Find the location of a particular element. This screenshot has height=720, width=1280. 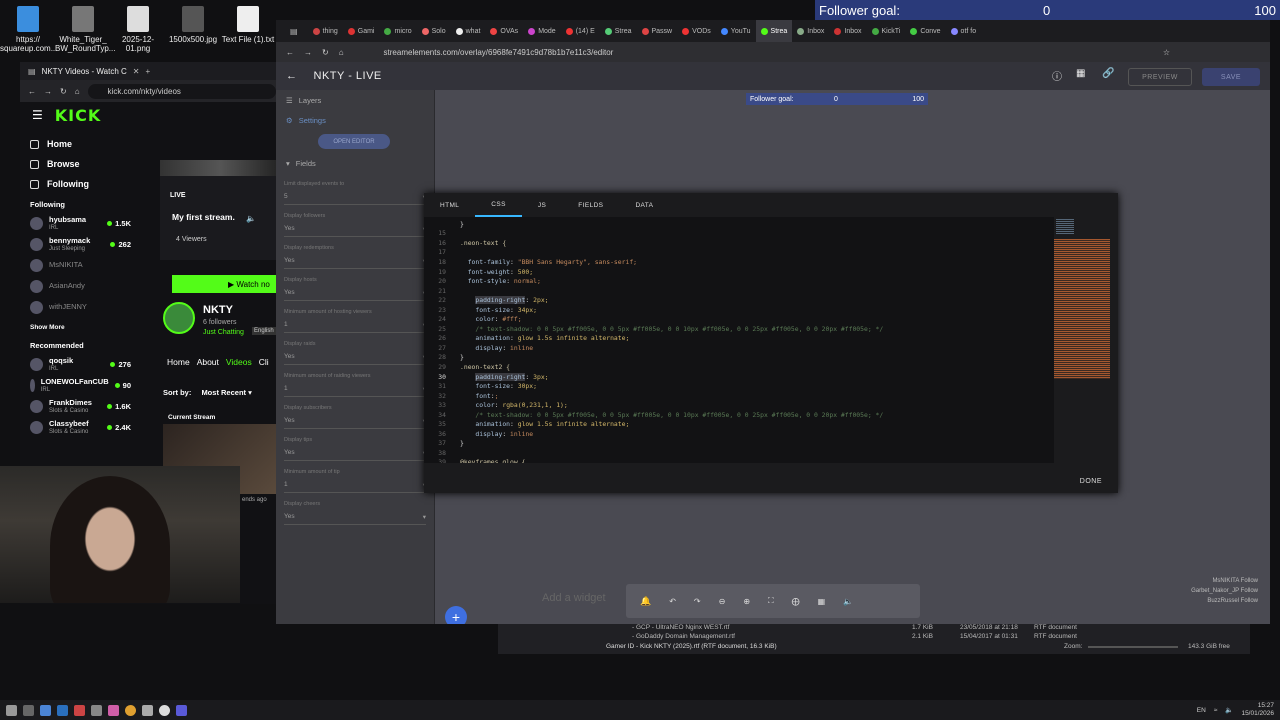

browser-tab: micro is located at coordinates (397, 31).